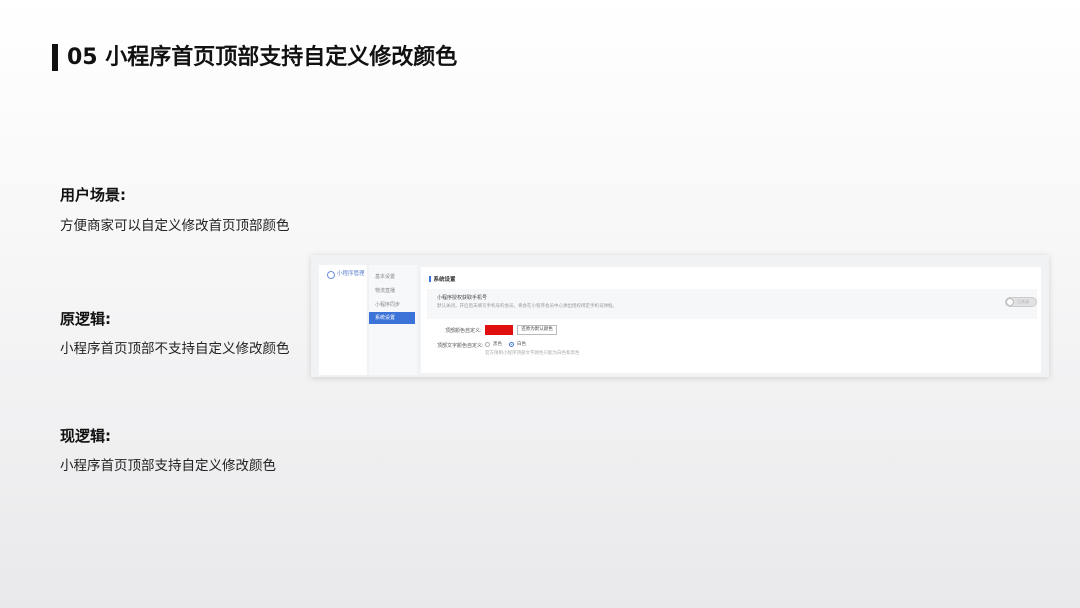 Image resolution: width=1080 pixels, height=608 pixels. What do you see at coordinates (497, 344) in the screenshot?
I see `radio-black-label: 黑色` at bounding box center [497, 344].